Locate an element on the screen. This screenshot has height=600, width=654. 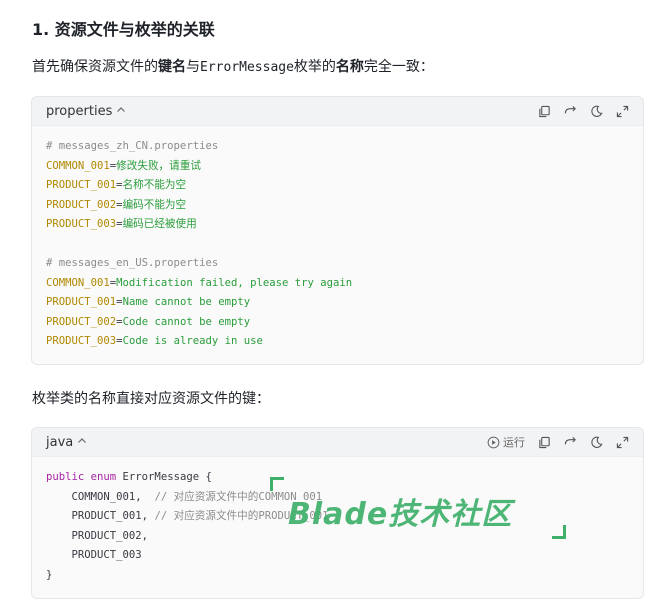
code-text: ErrorMessage { is located at coordinates (167, 477).